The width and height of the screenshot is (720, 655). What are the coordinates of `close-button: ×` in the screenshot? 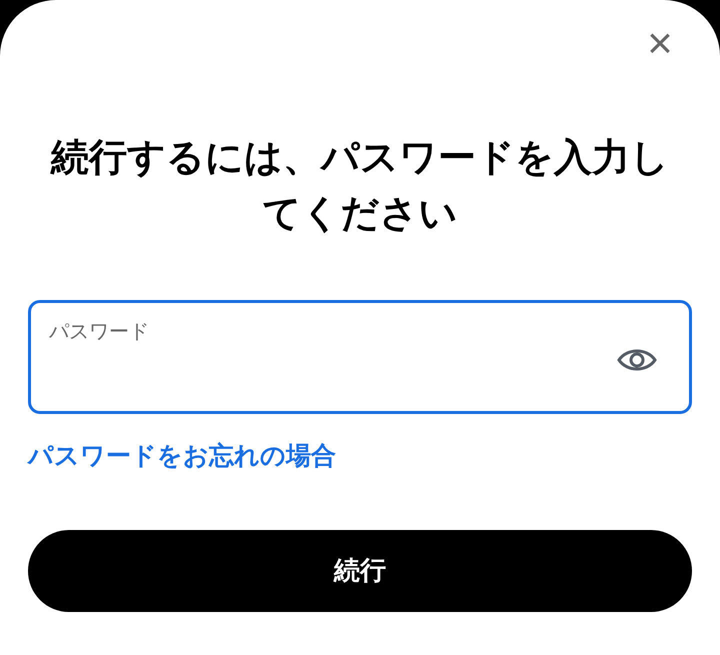 It's located at (660, 44).